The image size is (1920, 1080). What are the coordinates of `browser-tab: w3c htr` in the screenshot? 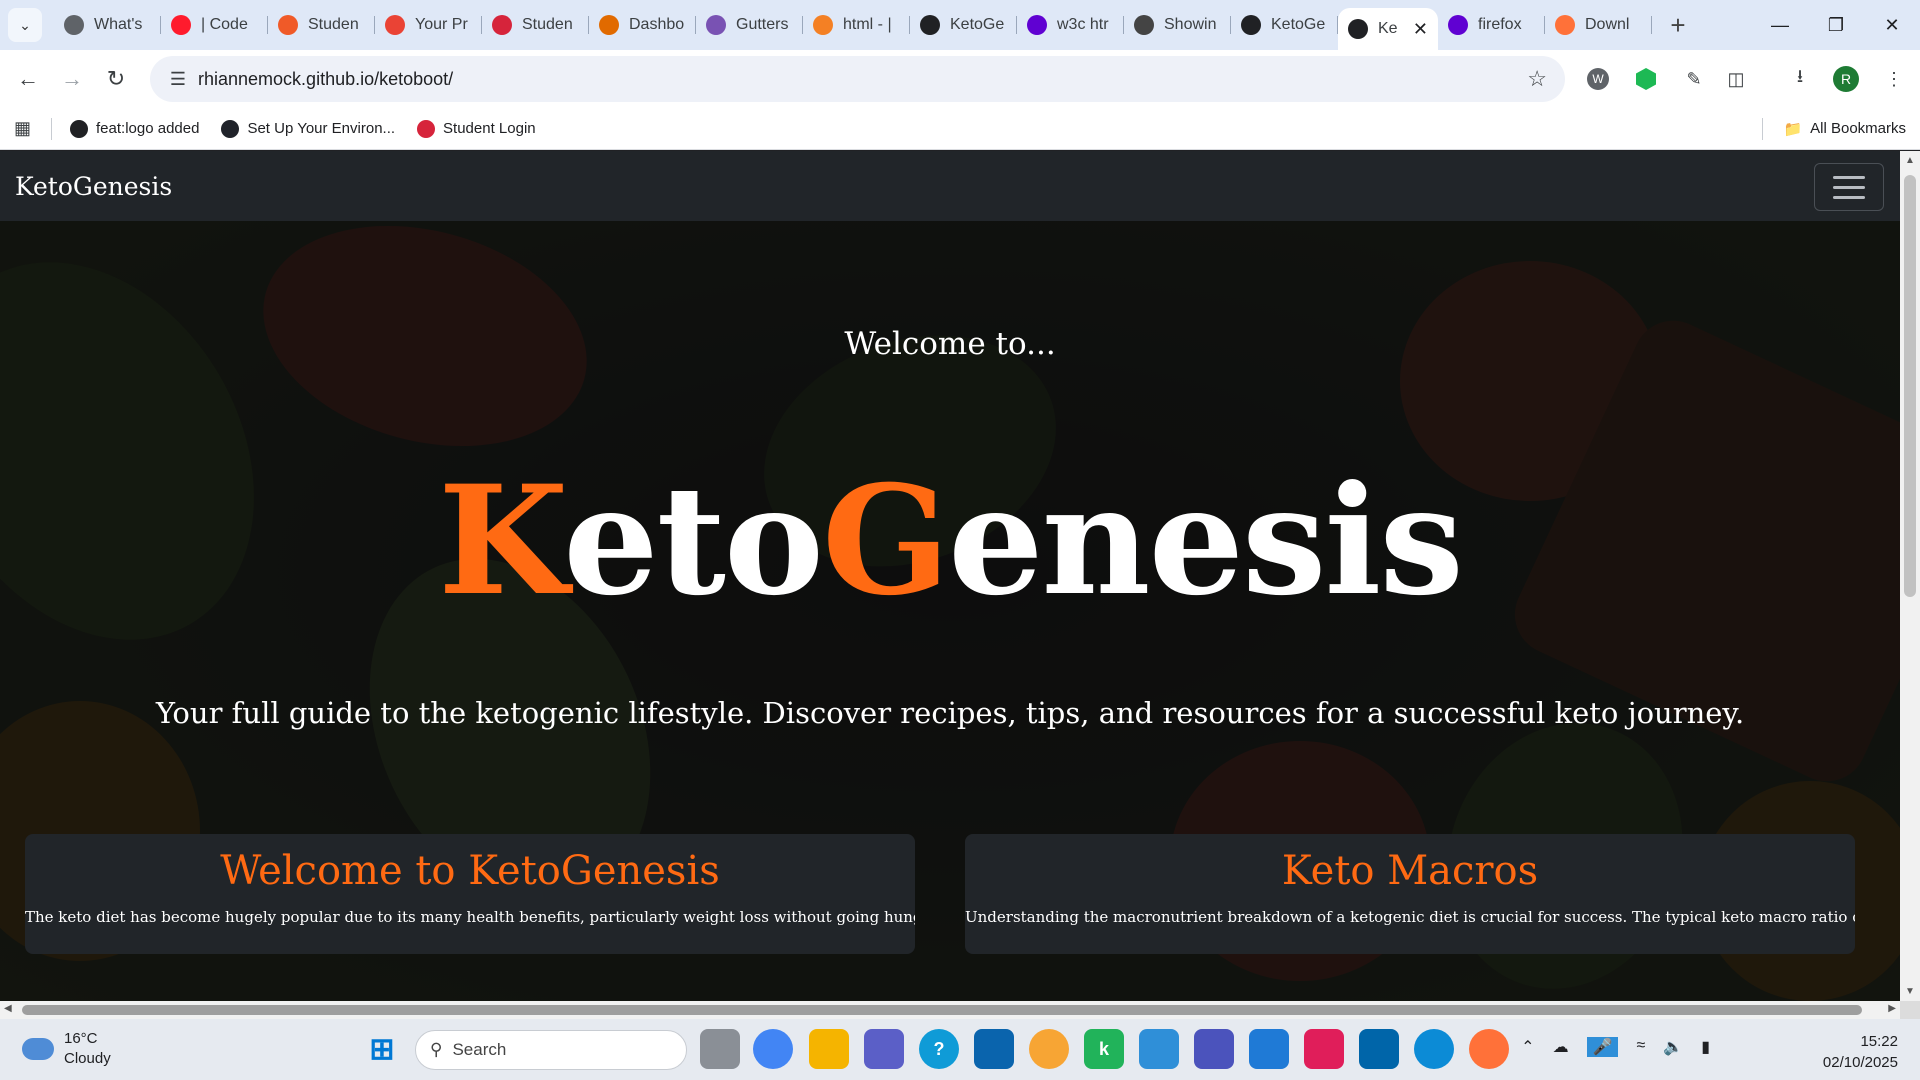 It's located at (1070, 25).